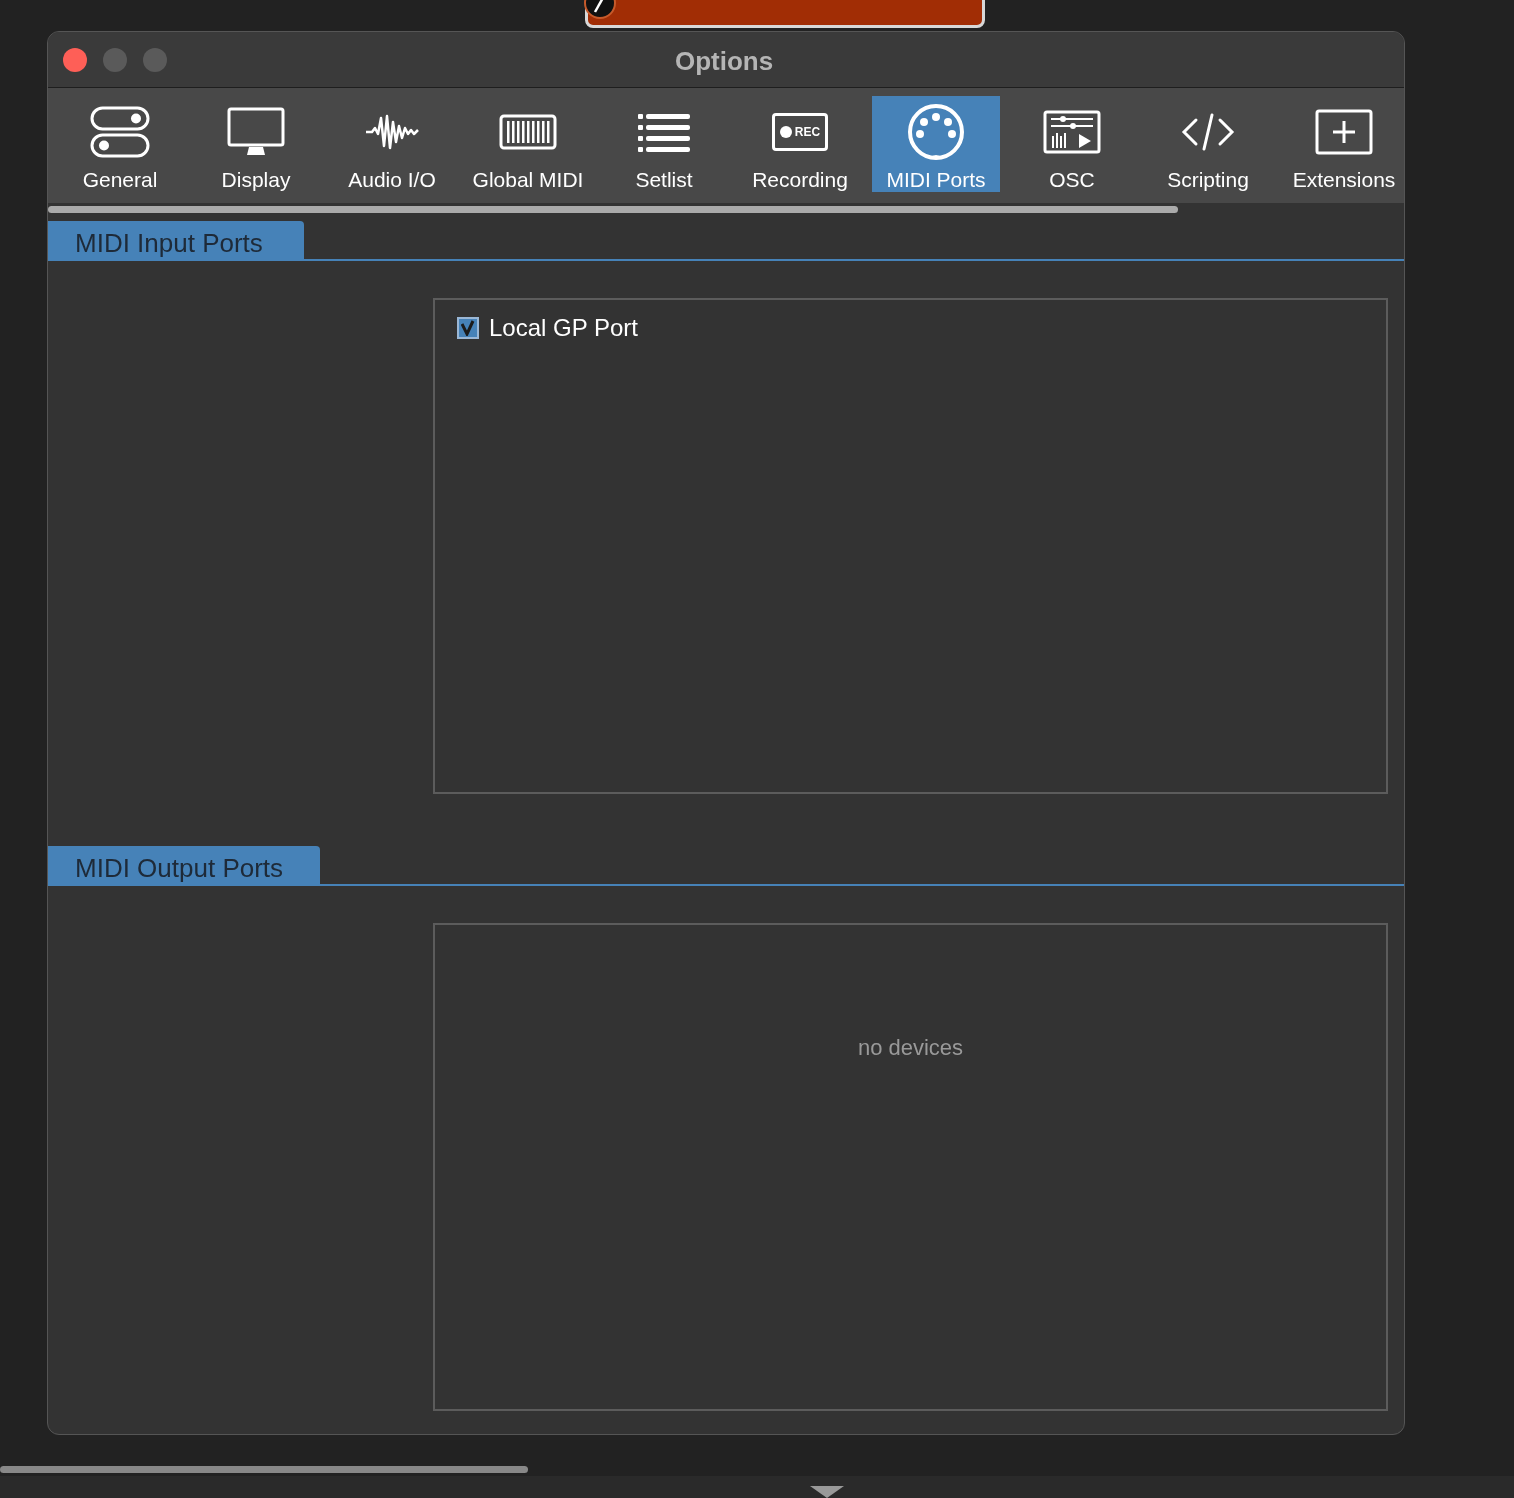 Image resolution: width=1514 pixels, height=1498 pixels. Describe the element at coordinates (184, 865) in the screenshot. I see `section-header: MIDI Output Ports` at that location.